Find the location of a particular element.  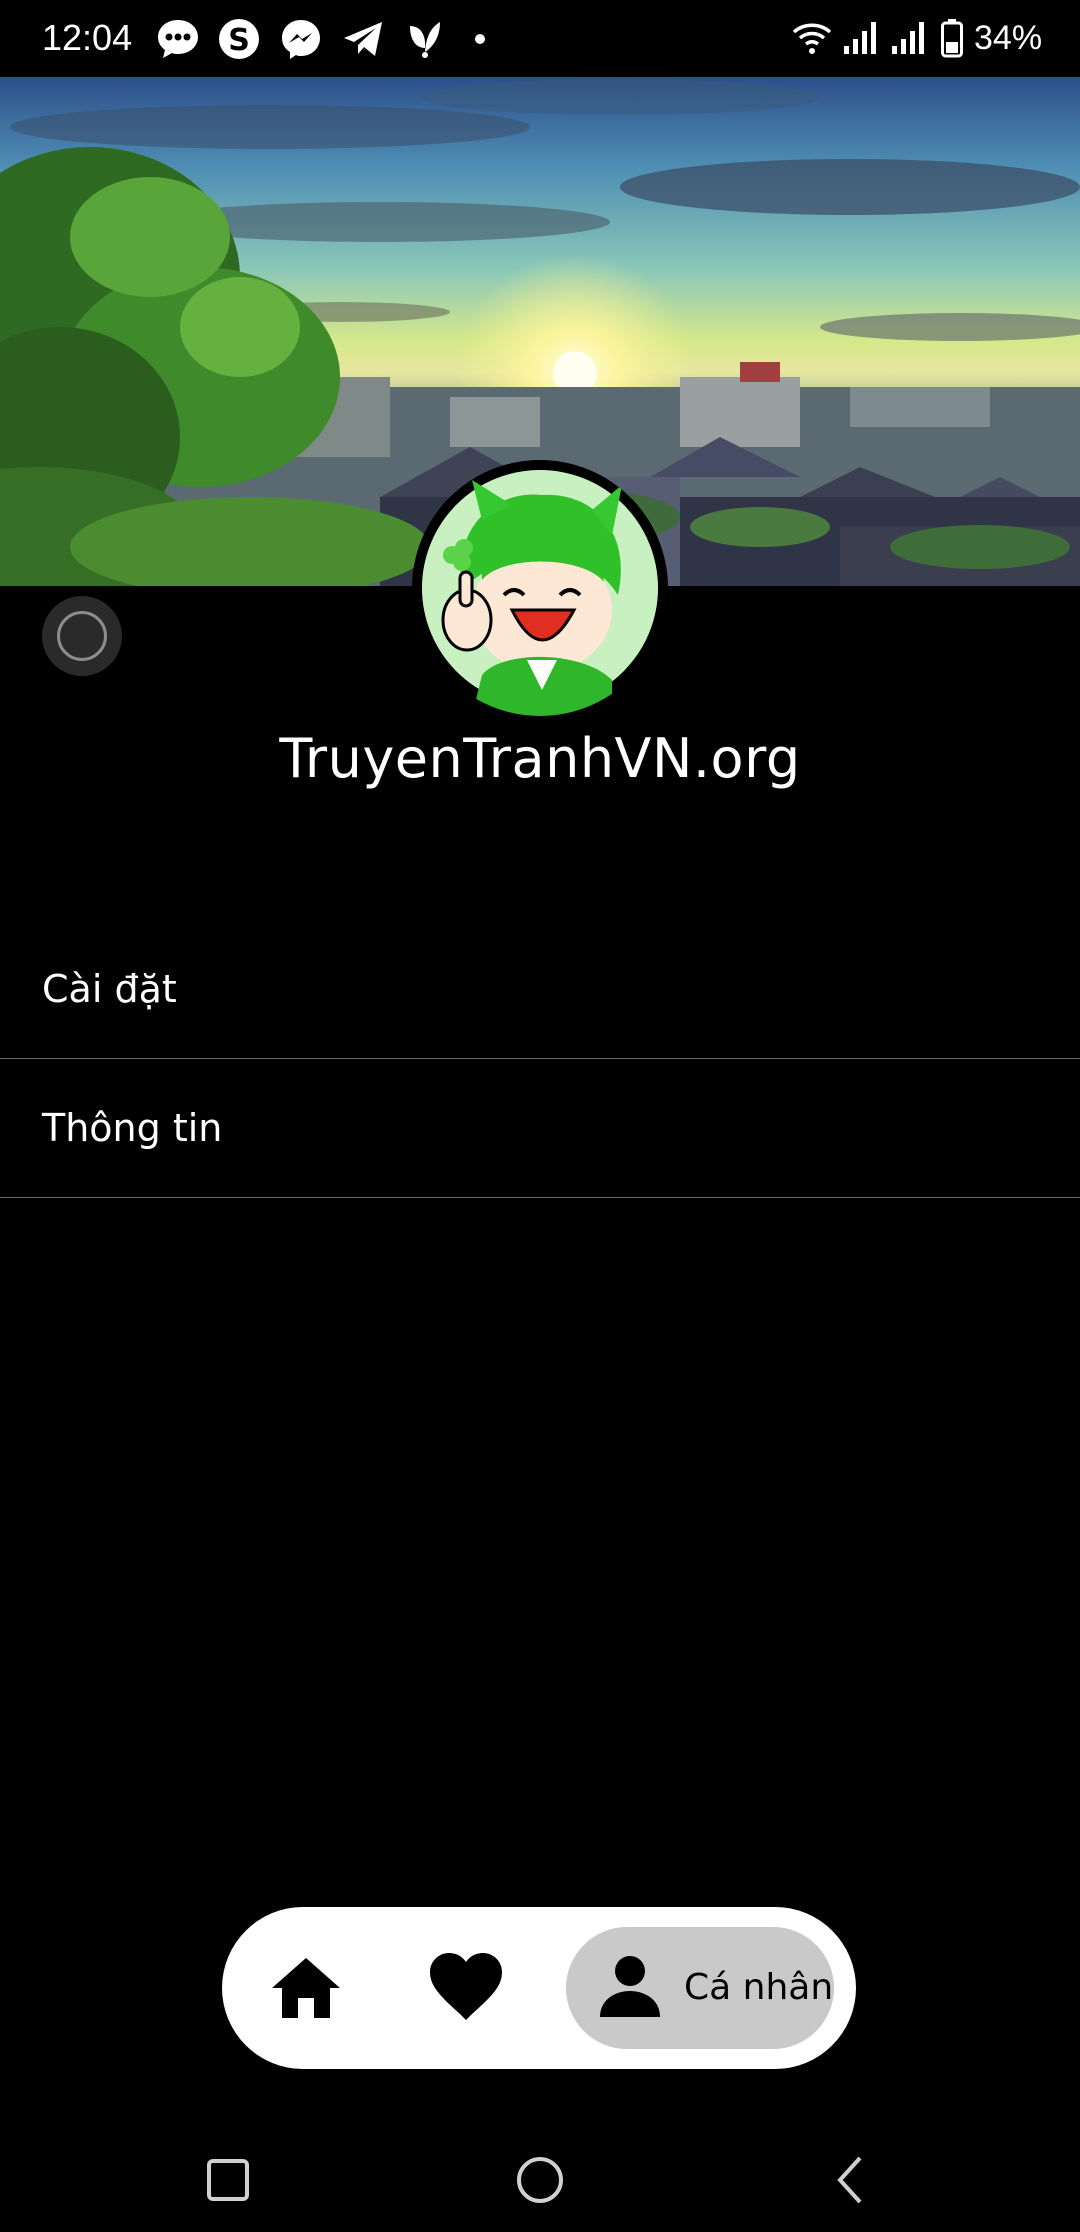

bottom-tab-bar: Cá nhân is located at coordinates (539, 1988).